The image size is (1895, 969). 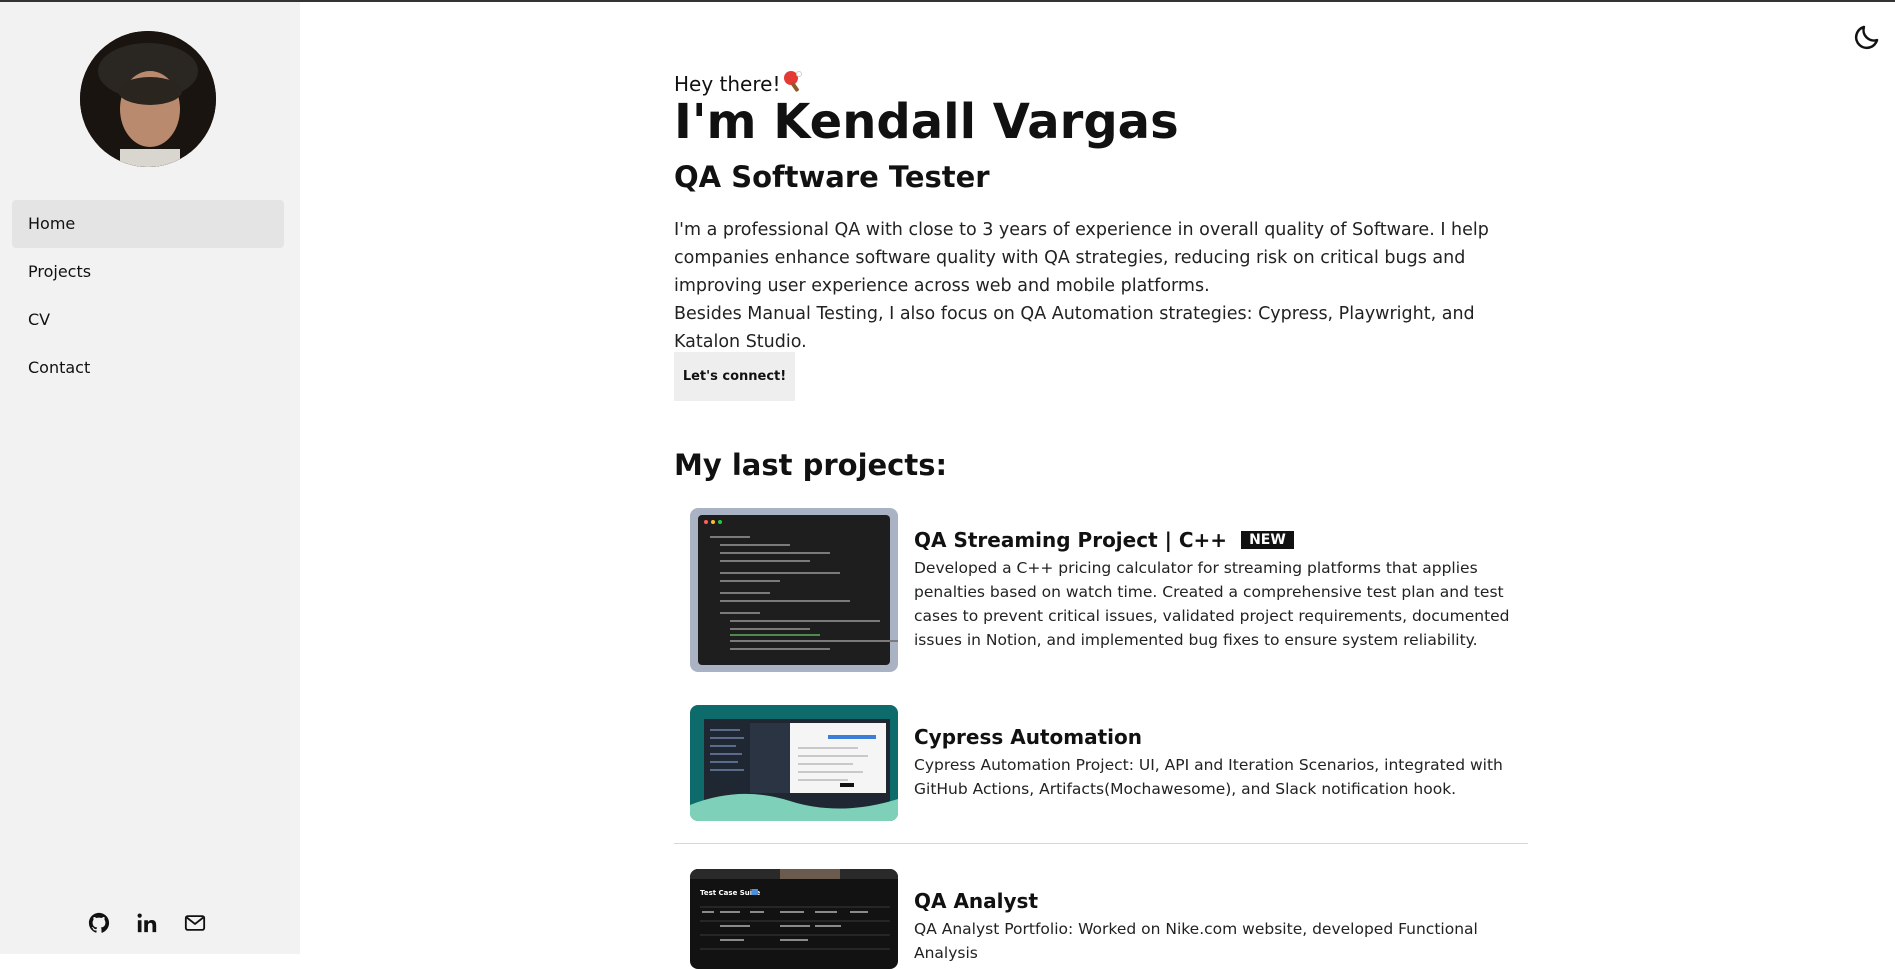 I want to click on sidebar-item-cv: CV, so click(x=148, y=320).